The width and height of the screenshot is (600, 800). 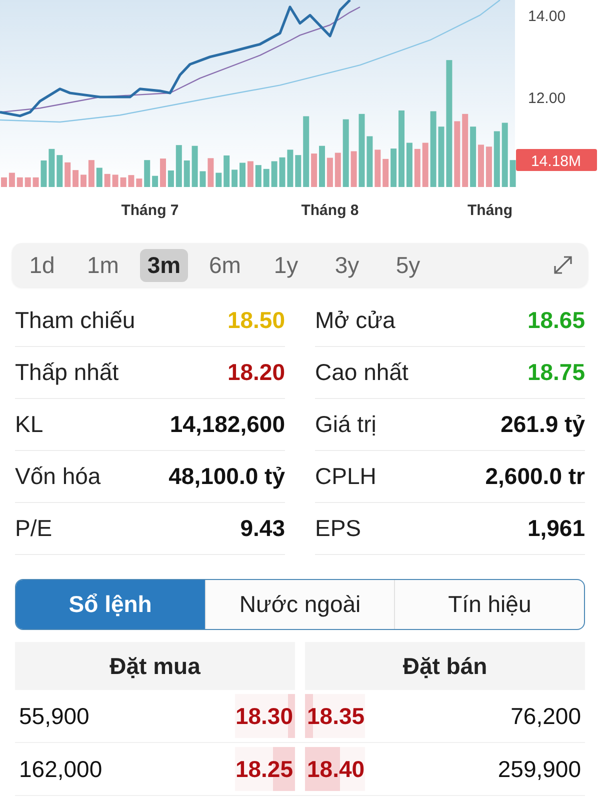 I want to click on bid-price: 18.25, so click(x=264, y=769).